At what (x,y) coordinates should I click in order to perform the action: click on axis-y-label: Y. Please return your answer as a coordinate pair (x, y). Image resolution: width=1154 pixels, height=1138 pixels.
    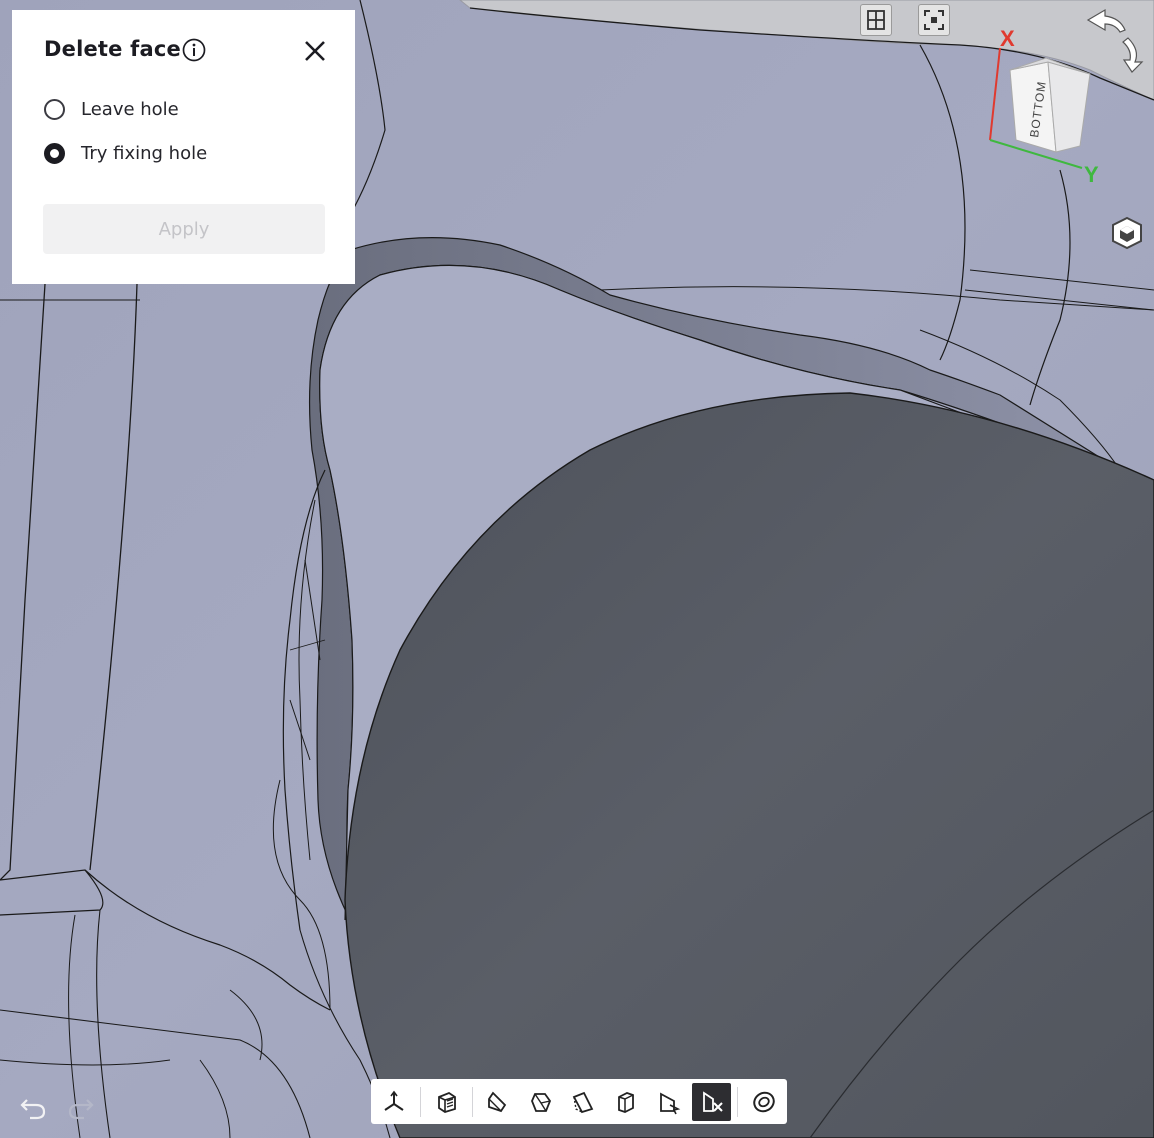
    Looking at the image, I should click on (1091, 174).